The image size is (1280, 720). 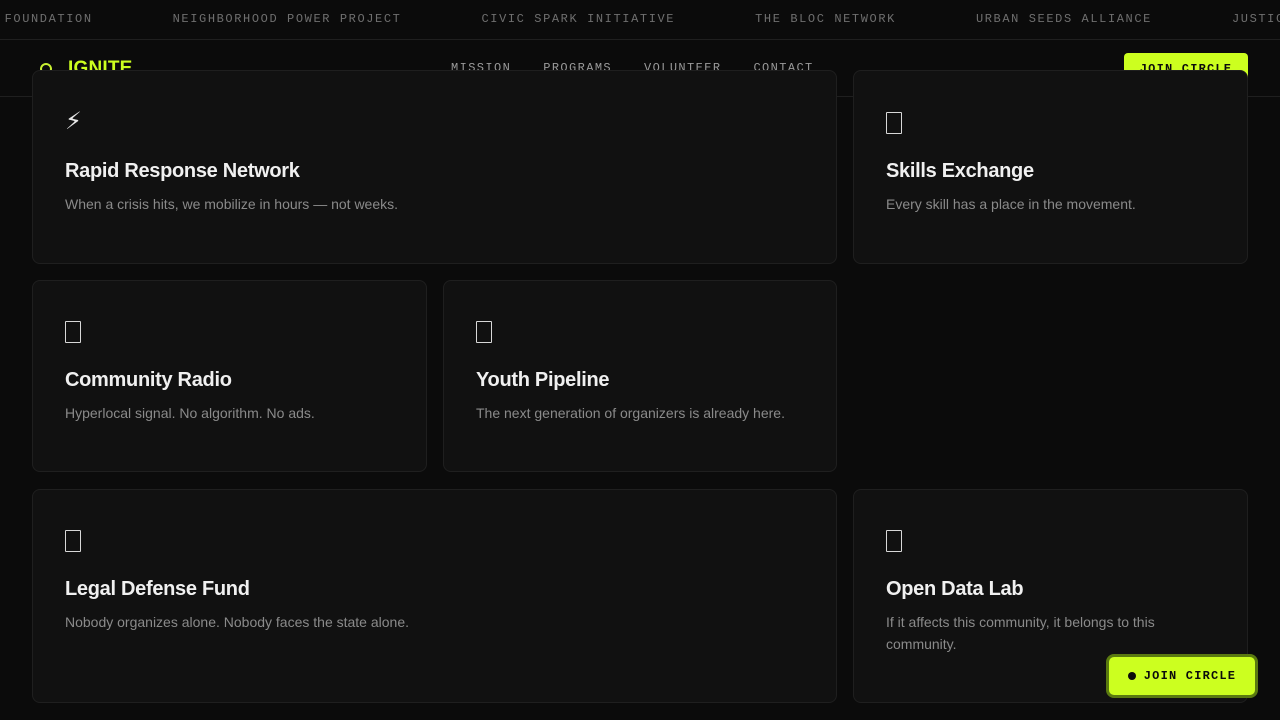 I want to click on ticker-item: THE BLOC NETWORK, so click(x=825, y=19).